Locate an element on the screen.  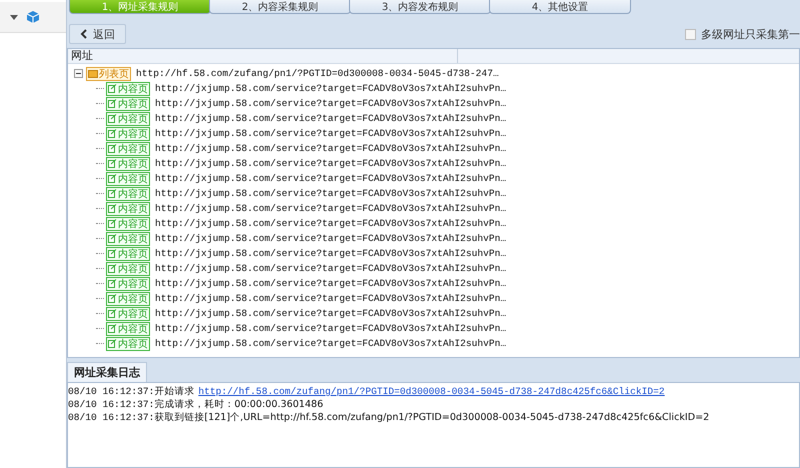
step-tab: 2、内容采集规则 is located at coordinates (280, 7).